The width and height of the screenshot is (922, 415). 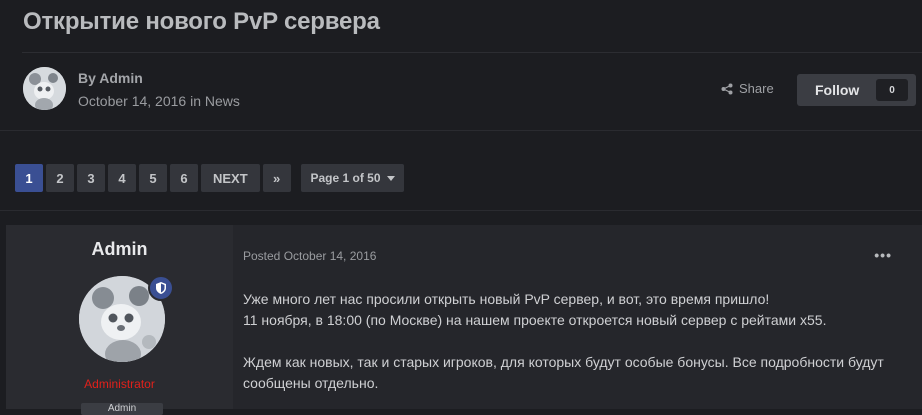 I want to click on pagination: 1 2 3 4 5 6 NEXT », so click(x=153, y=178).